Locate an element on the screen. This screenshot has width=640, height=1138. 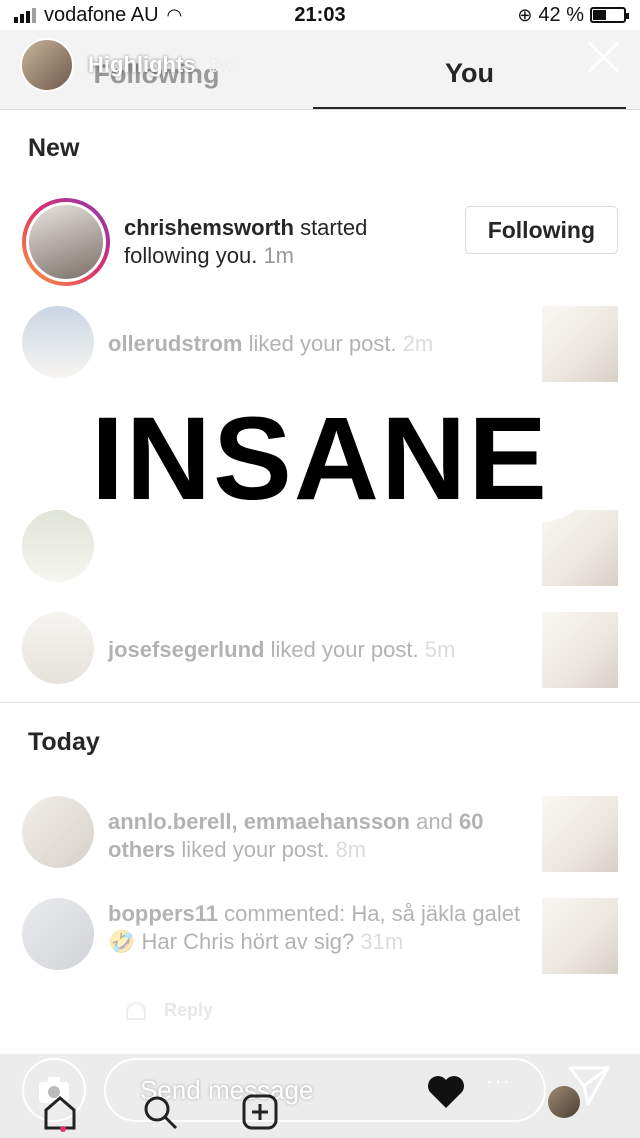
notification-text: josefsegerlund liked your post. 5m is located at coordinates (282, 649).